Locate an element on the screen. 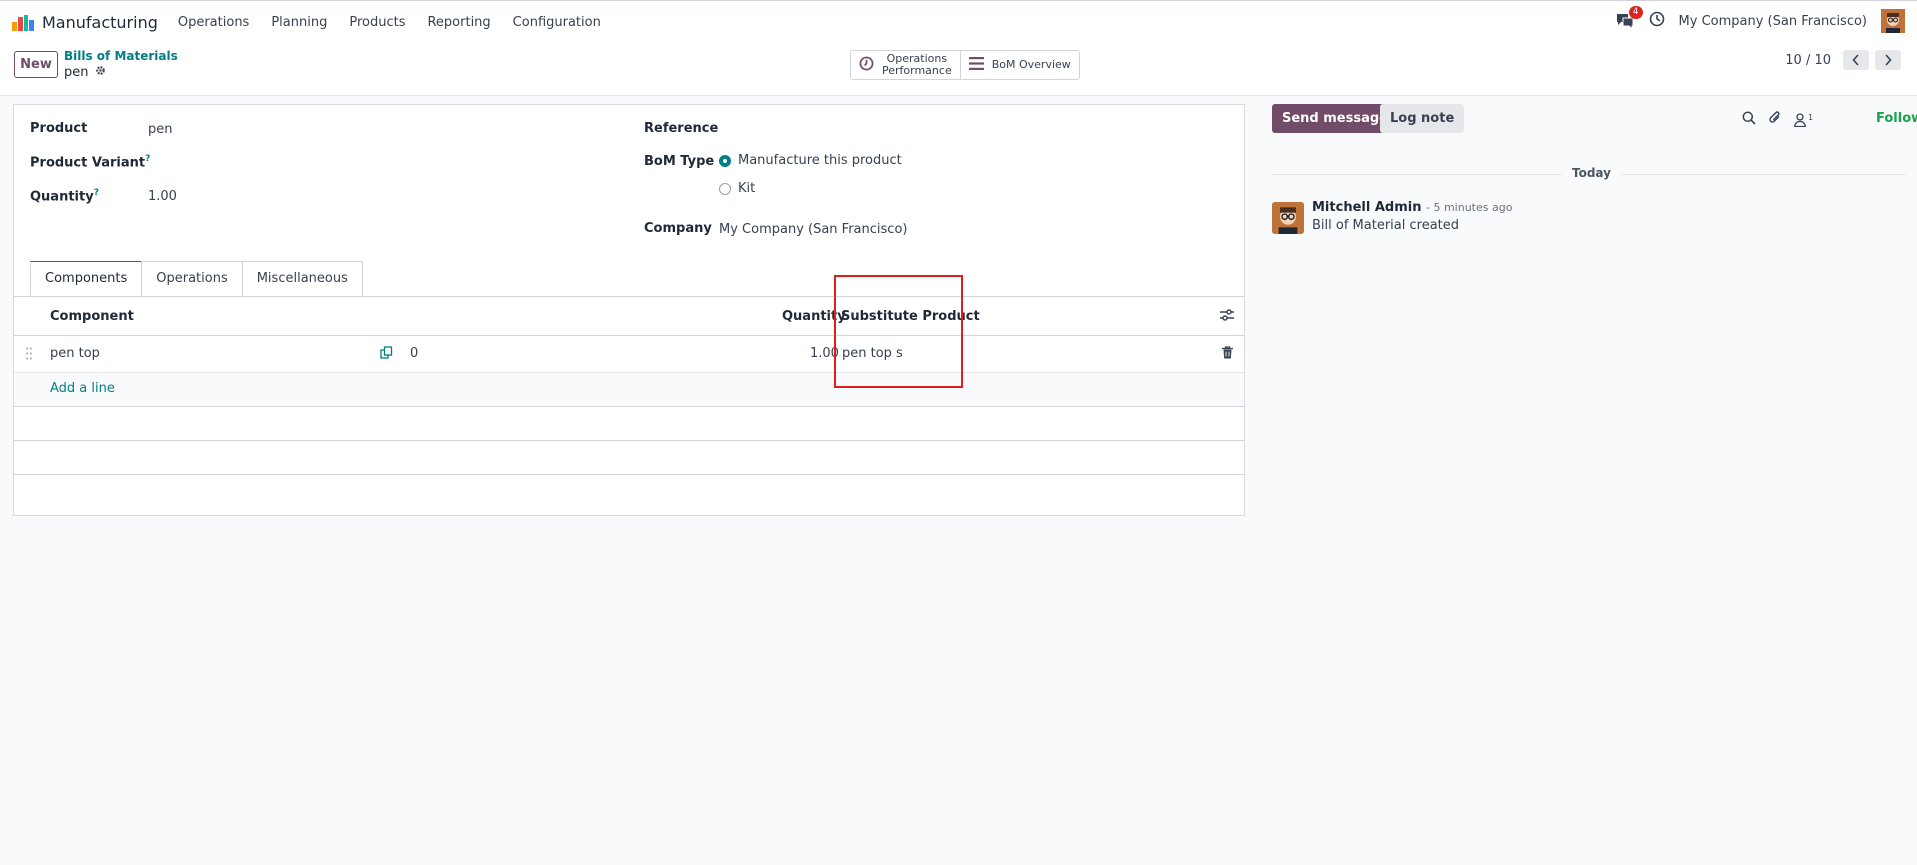  pager-previous-button is located at coordinates (1856, 60).